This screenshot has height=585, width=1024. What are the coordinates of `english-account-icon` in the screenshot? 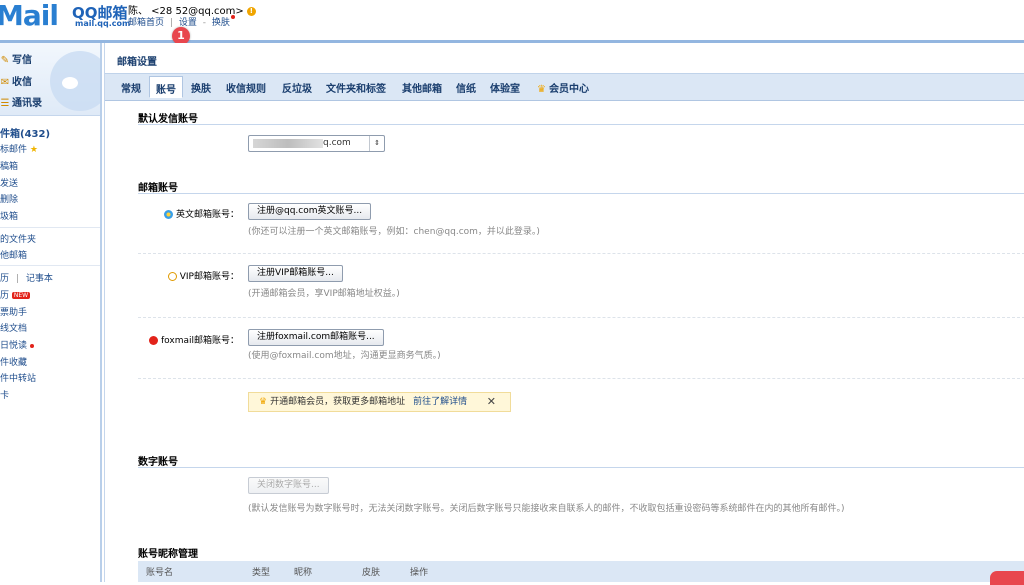 It's located at (168, 214).